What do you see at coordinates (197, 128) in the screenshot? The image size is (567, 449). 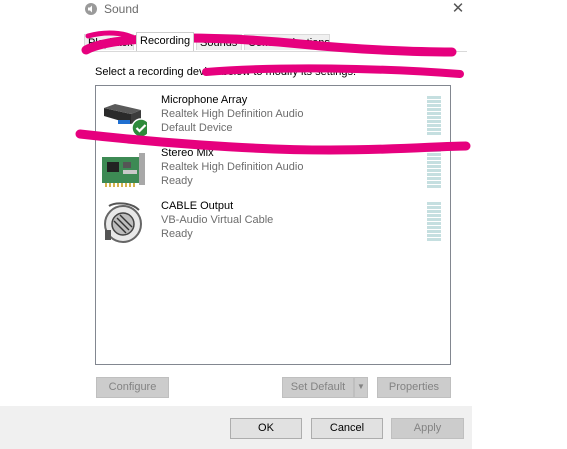 I see `device-status: Default Device` at bounding box center [197, 128].